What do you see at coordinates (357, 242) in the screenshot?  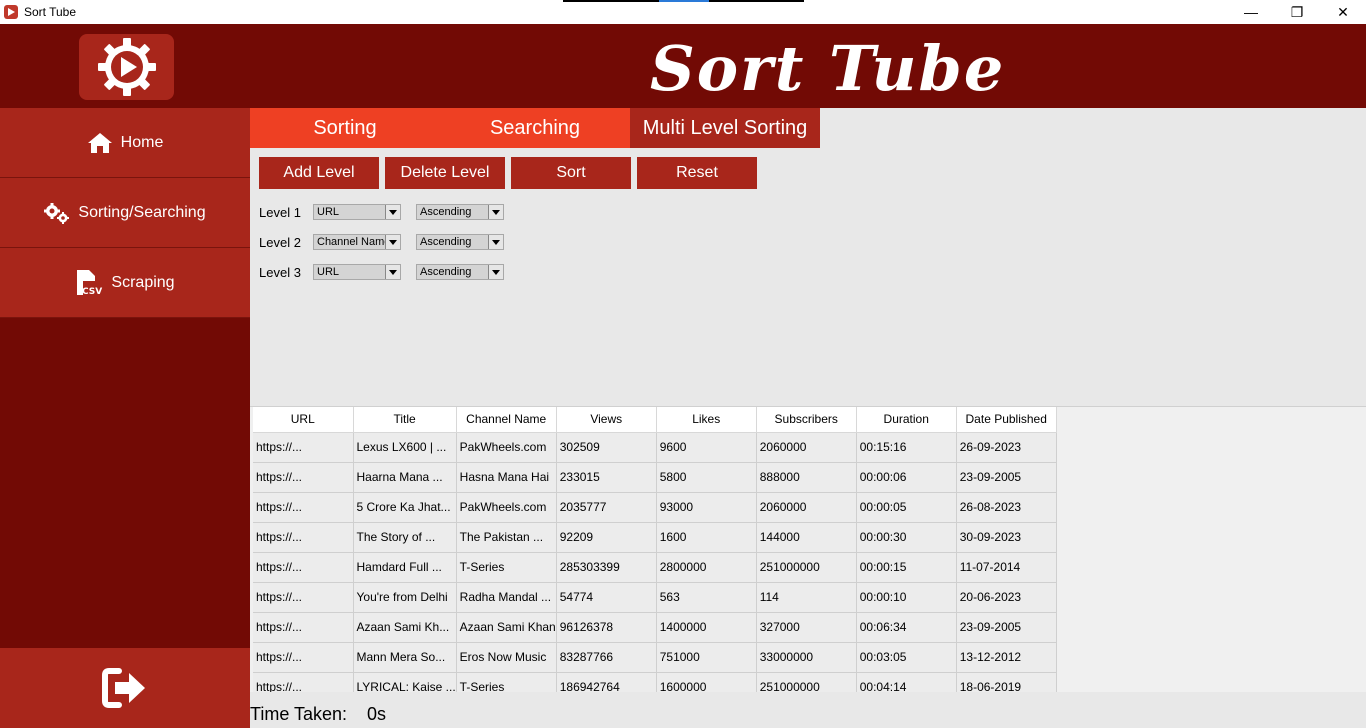 I see `level-field-select: Channel Name` at bounding box center [357, 242].